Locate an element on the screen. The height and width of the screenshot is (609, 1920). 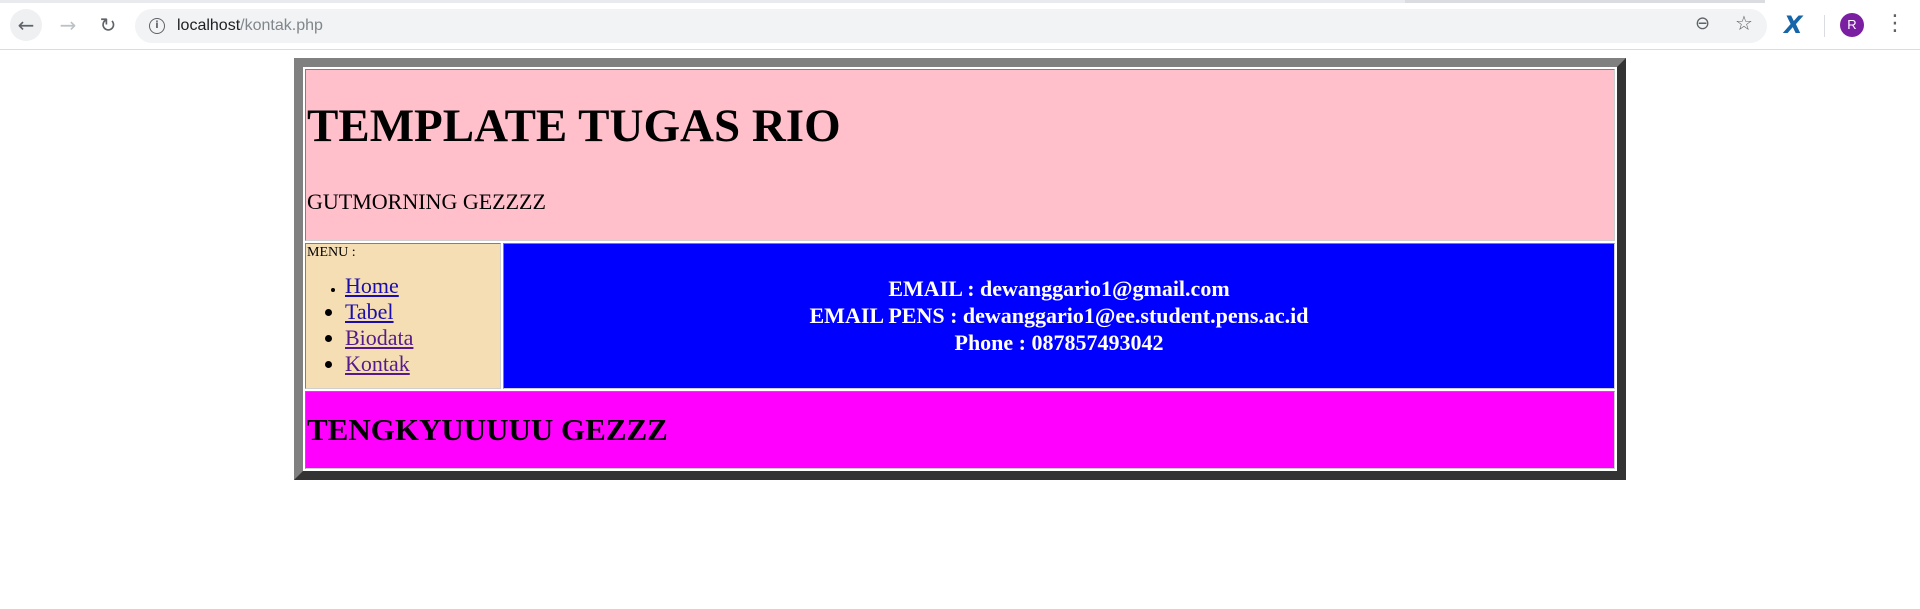
reload-button: ↻ is located at coordinates (108, 25).